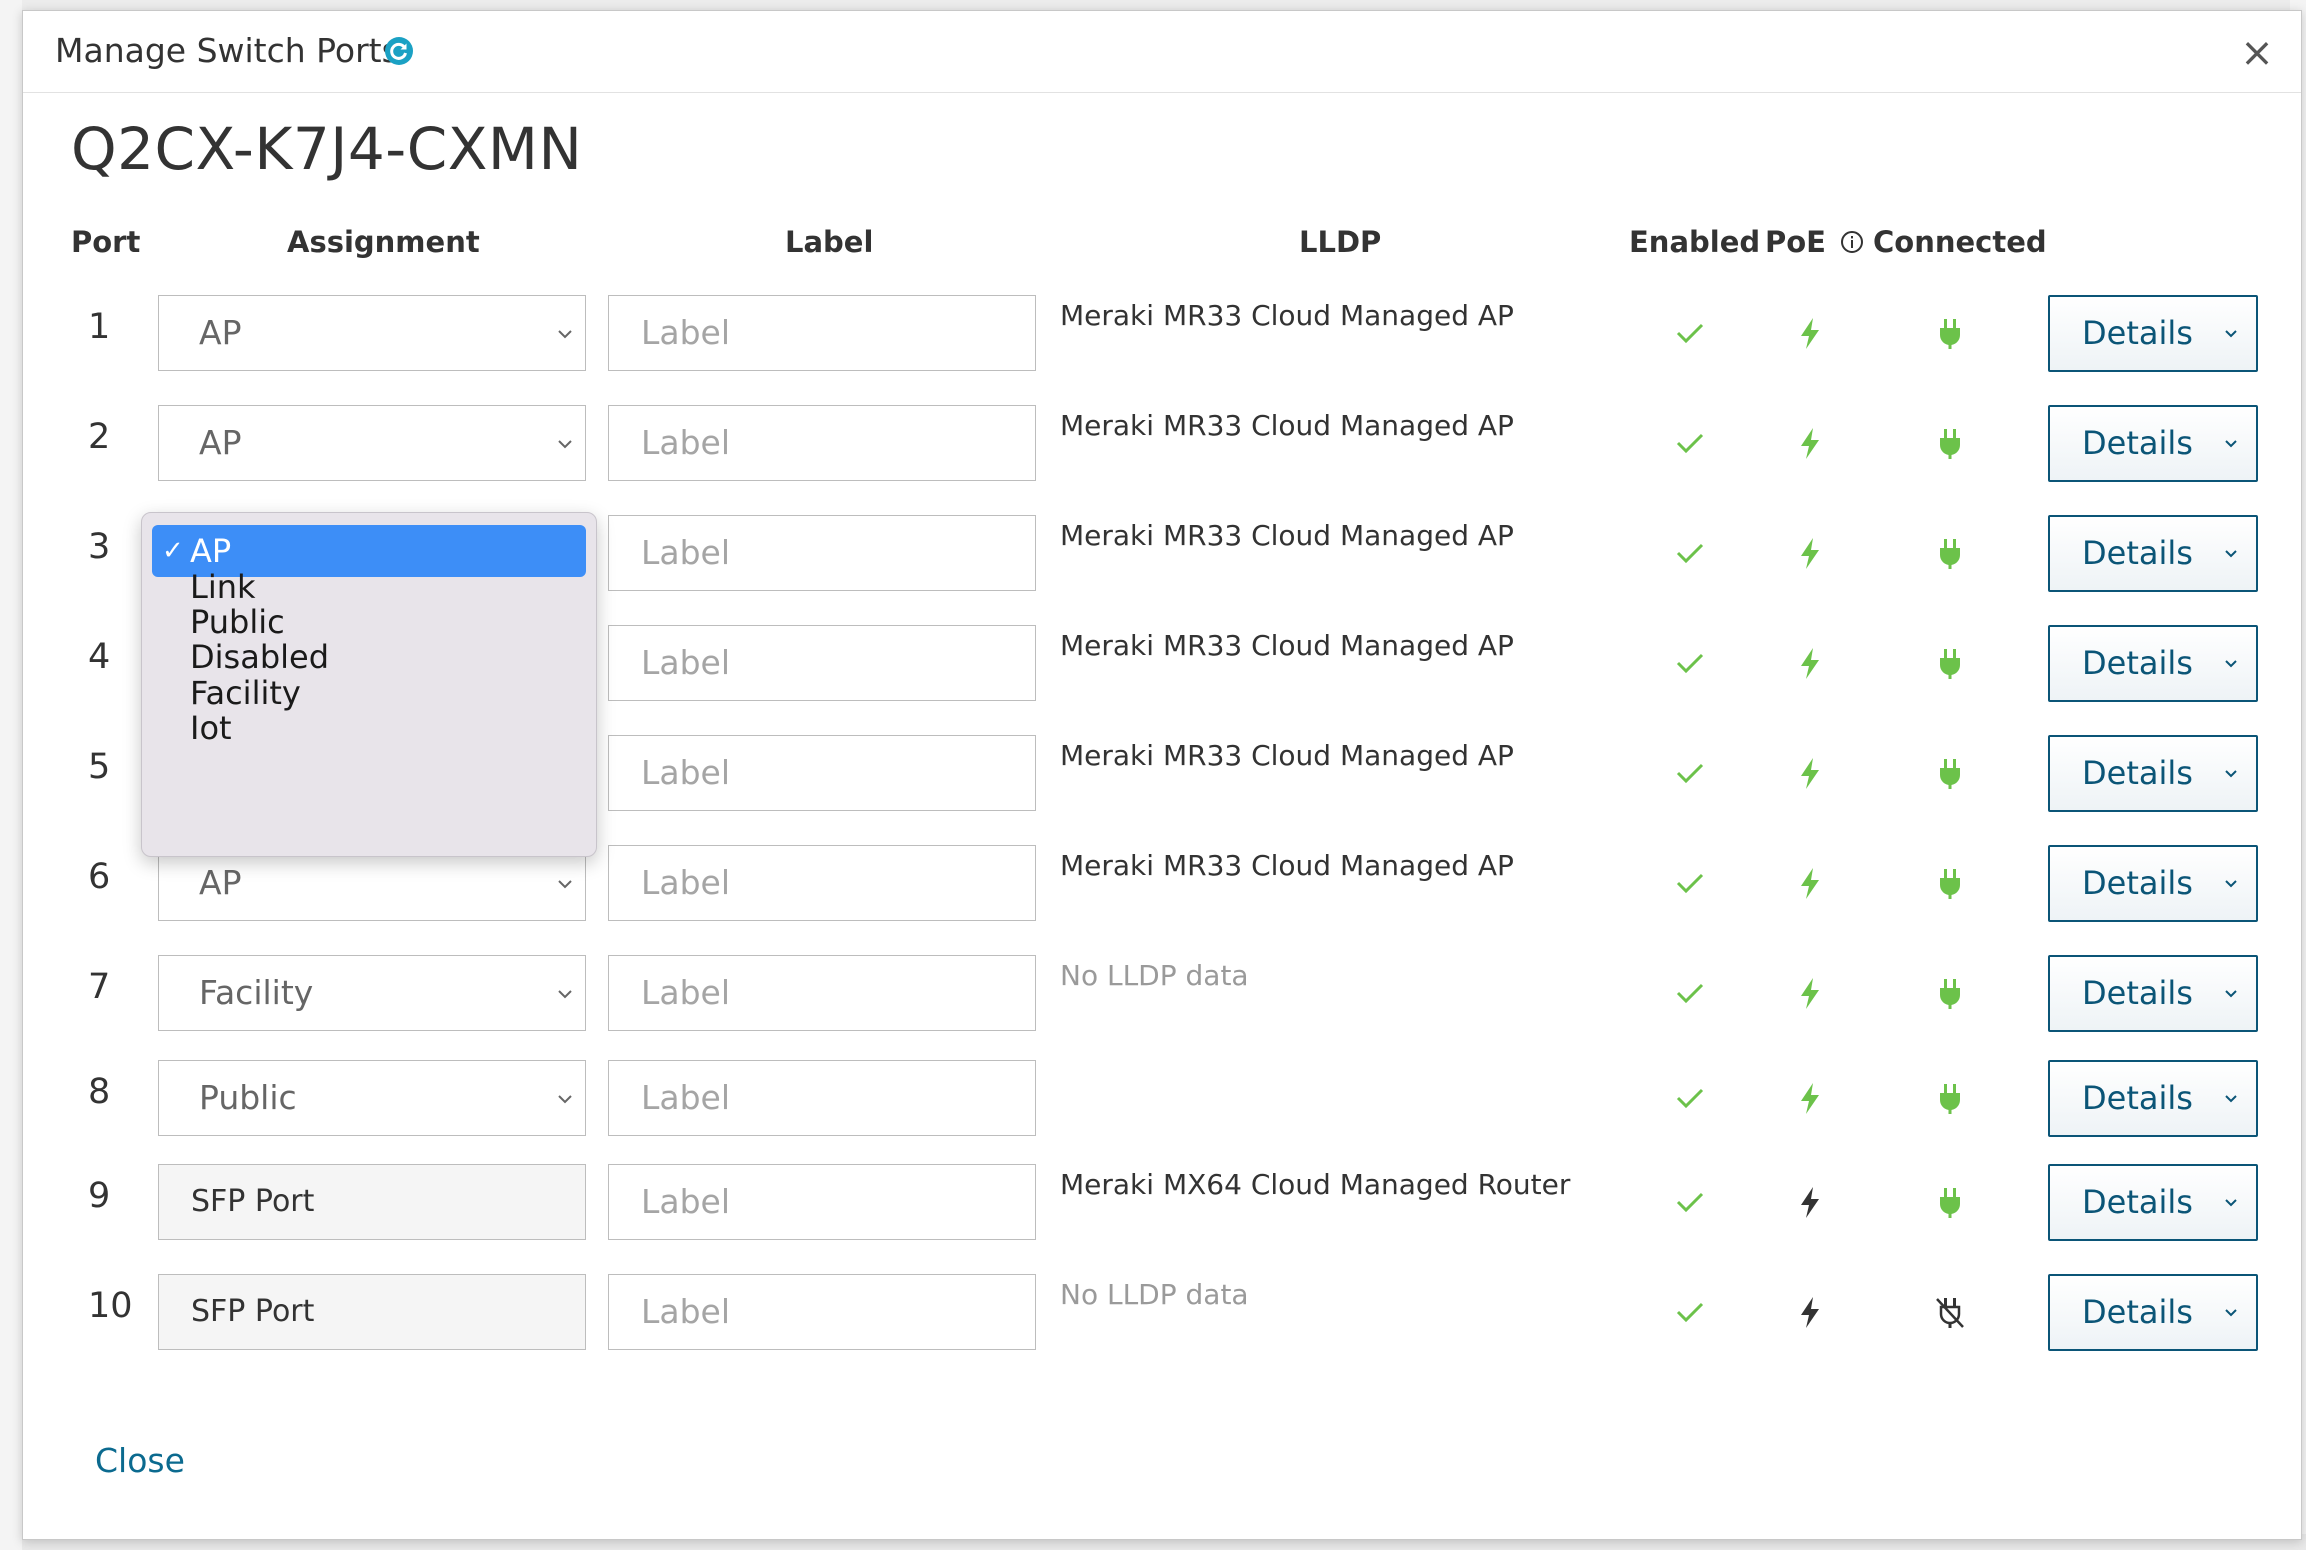 The width and height of the screenshot is (2306, 1550). Describe the element at coordinates (1315, 1184) in the screenshot. I see `lldp-info: Meraki MX64 Cloud Managed Router` at that location.